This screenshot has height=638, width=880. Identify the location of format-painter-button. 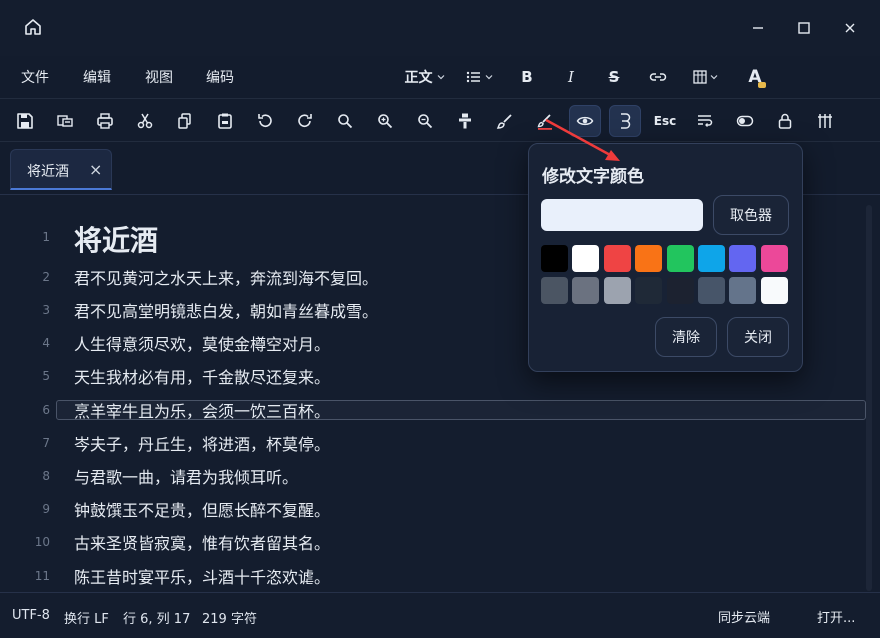
(465, 121).